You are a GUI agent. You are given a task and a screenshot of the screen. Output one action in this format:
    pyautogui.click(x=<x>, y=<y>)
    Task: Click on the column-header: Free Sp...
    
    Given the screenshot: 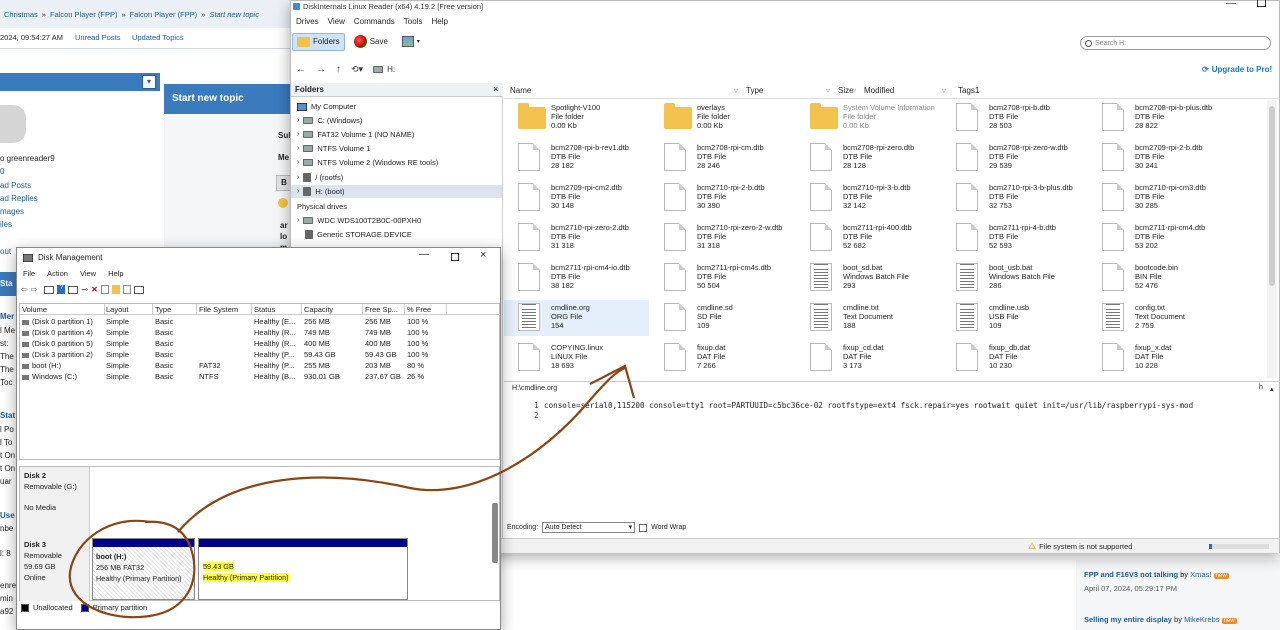 What is the action you would take?
    pyautogui.click(x=385, y=309)
    